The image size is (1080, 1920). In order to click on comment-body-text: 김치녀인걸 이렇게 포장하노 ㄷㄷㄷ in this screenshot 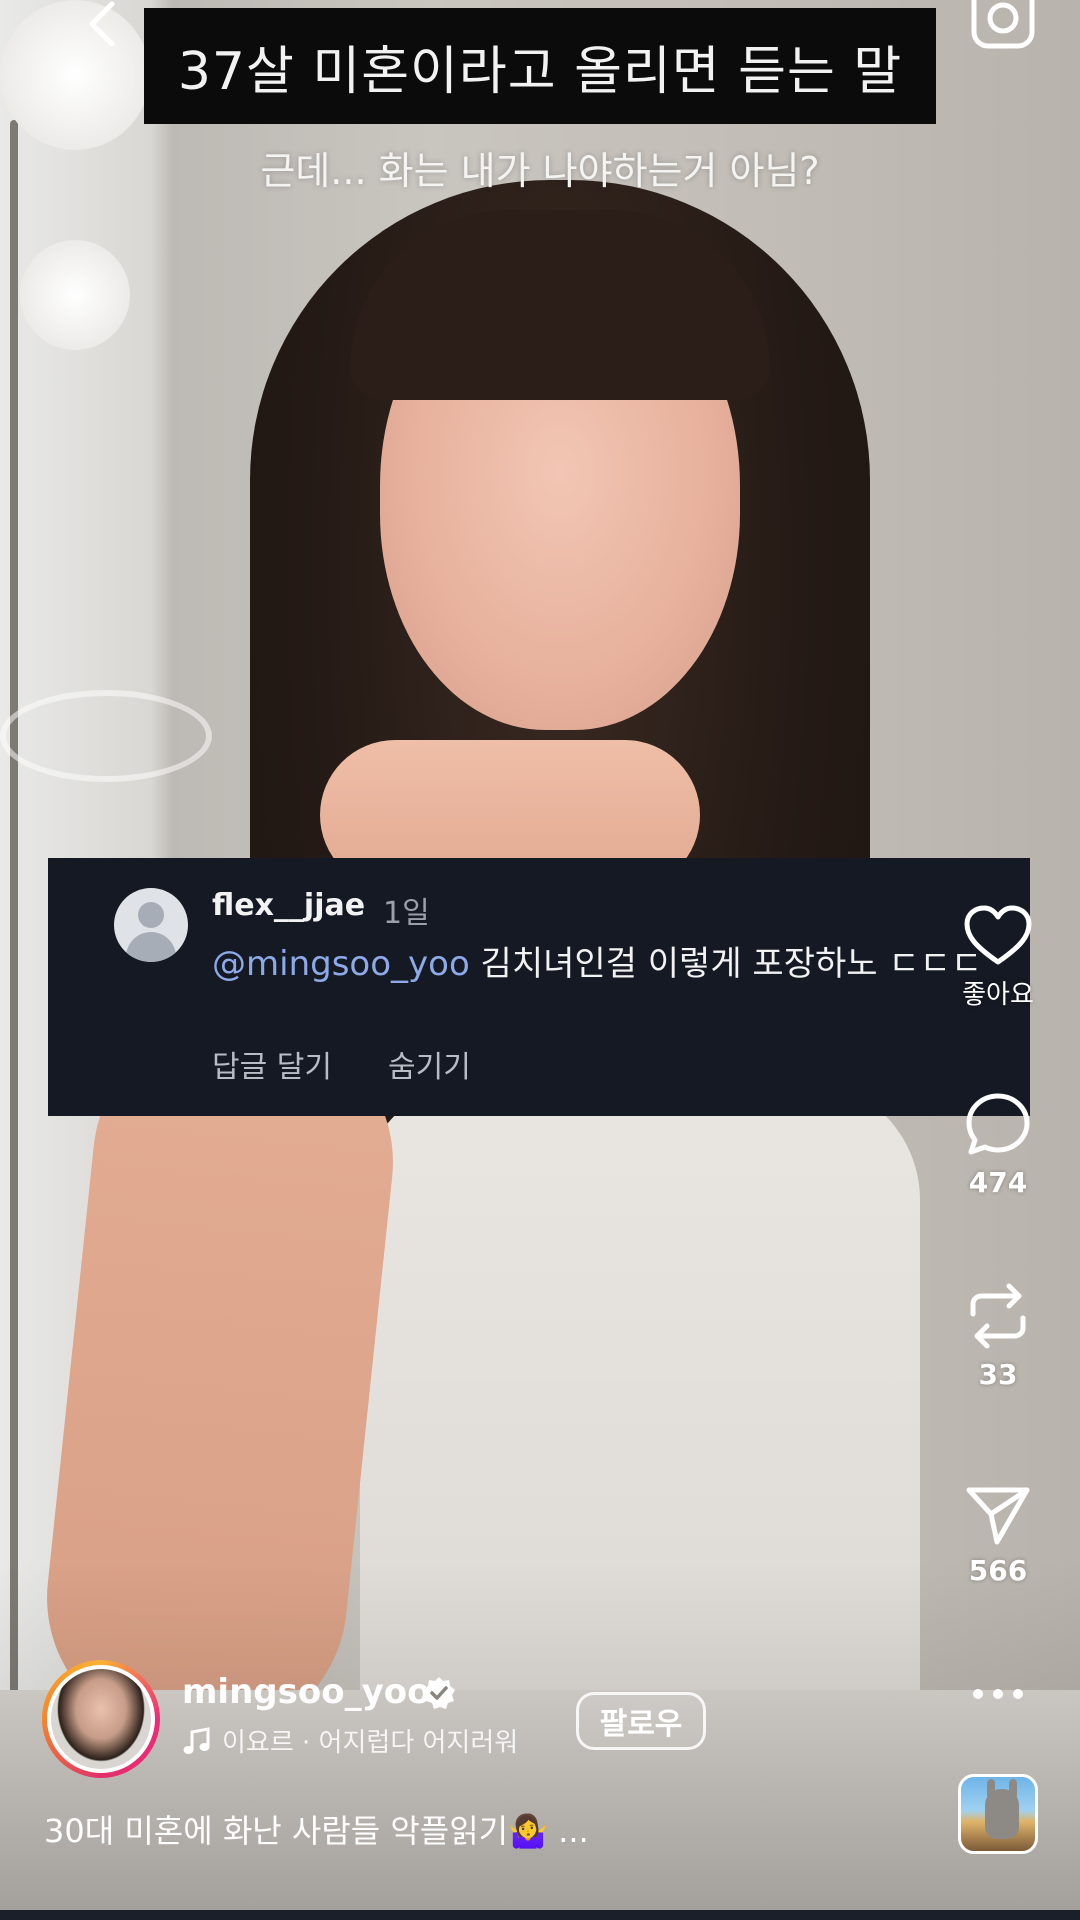, I will do `click(726, 964)`.